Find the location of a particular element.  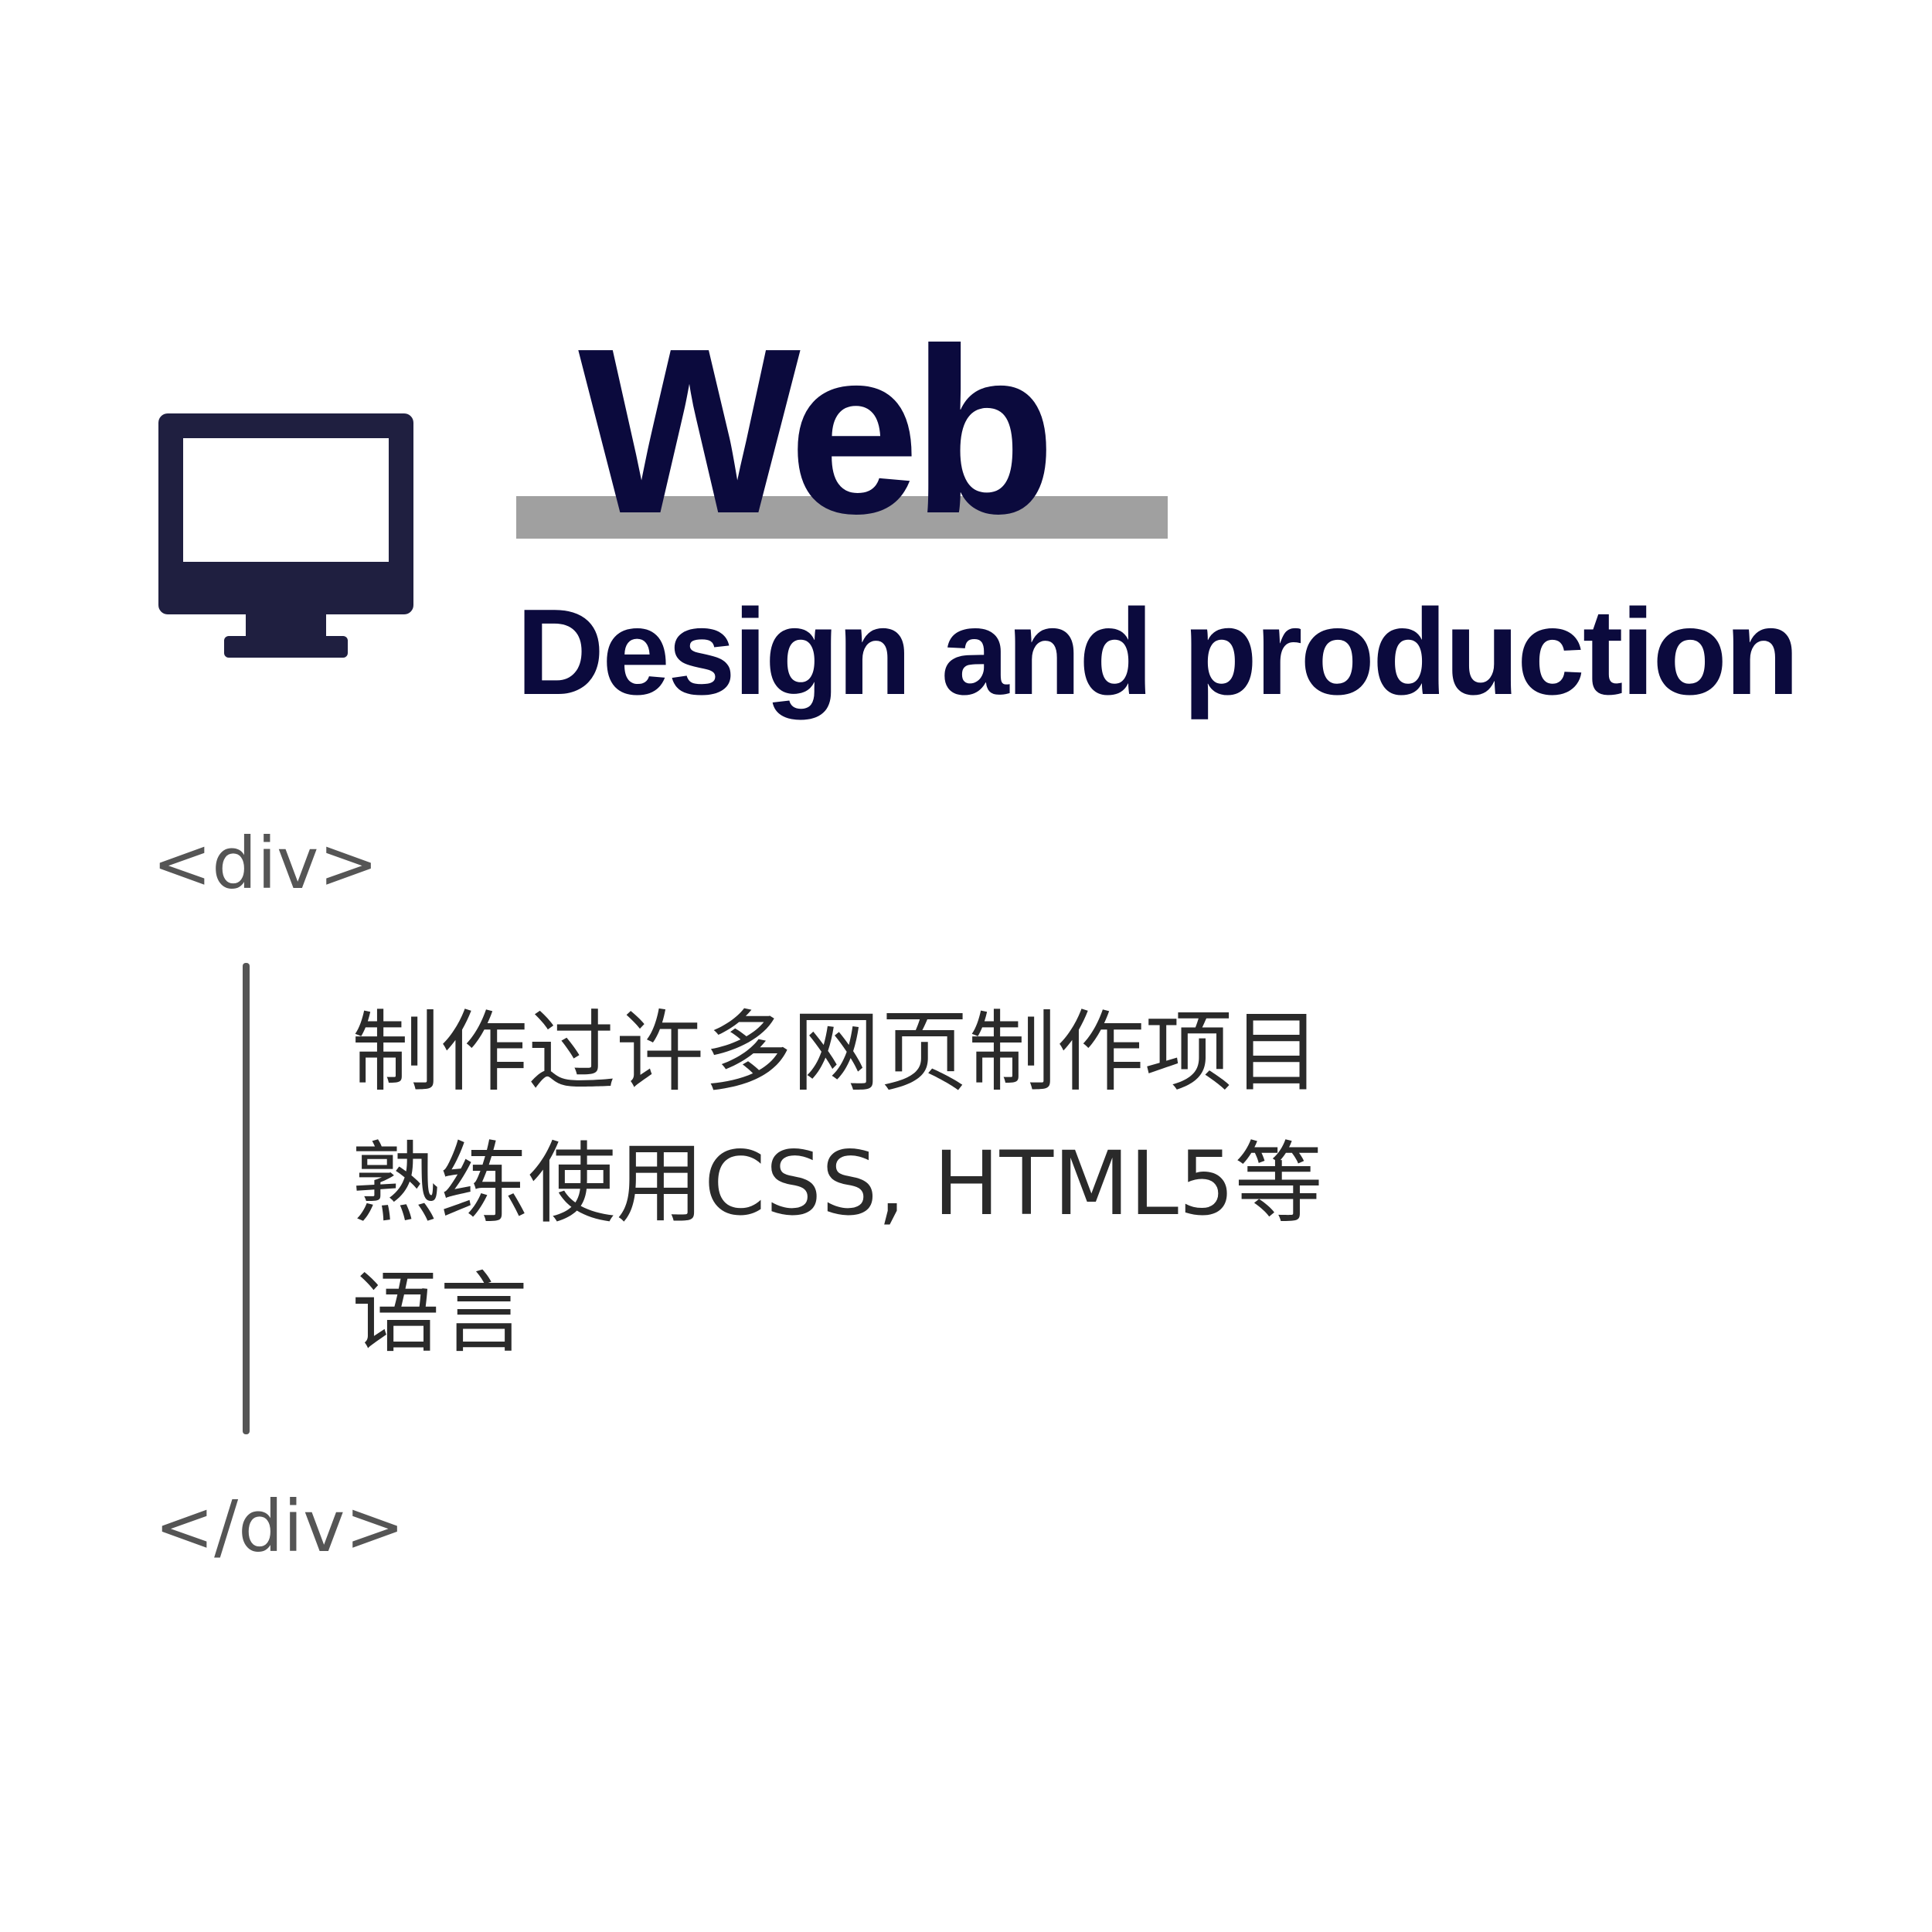

close-div-tag: </div> is located at coordinates (280, 1526).